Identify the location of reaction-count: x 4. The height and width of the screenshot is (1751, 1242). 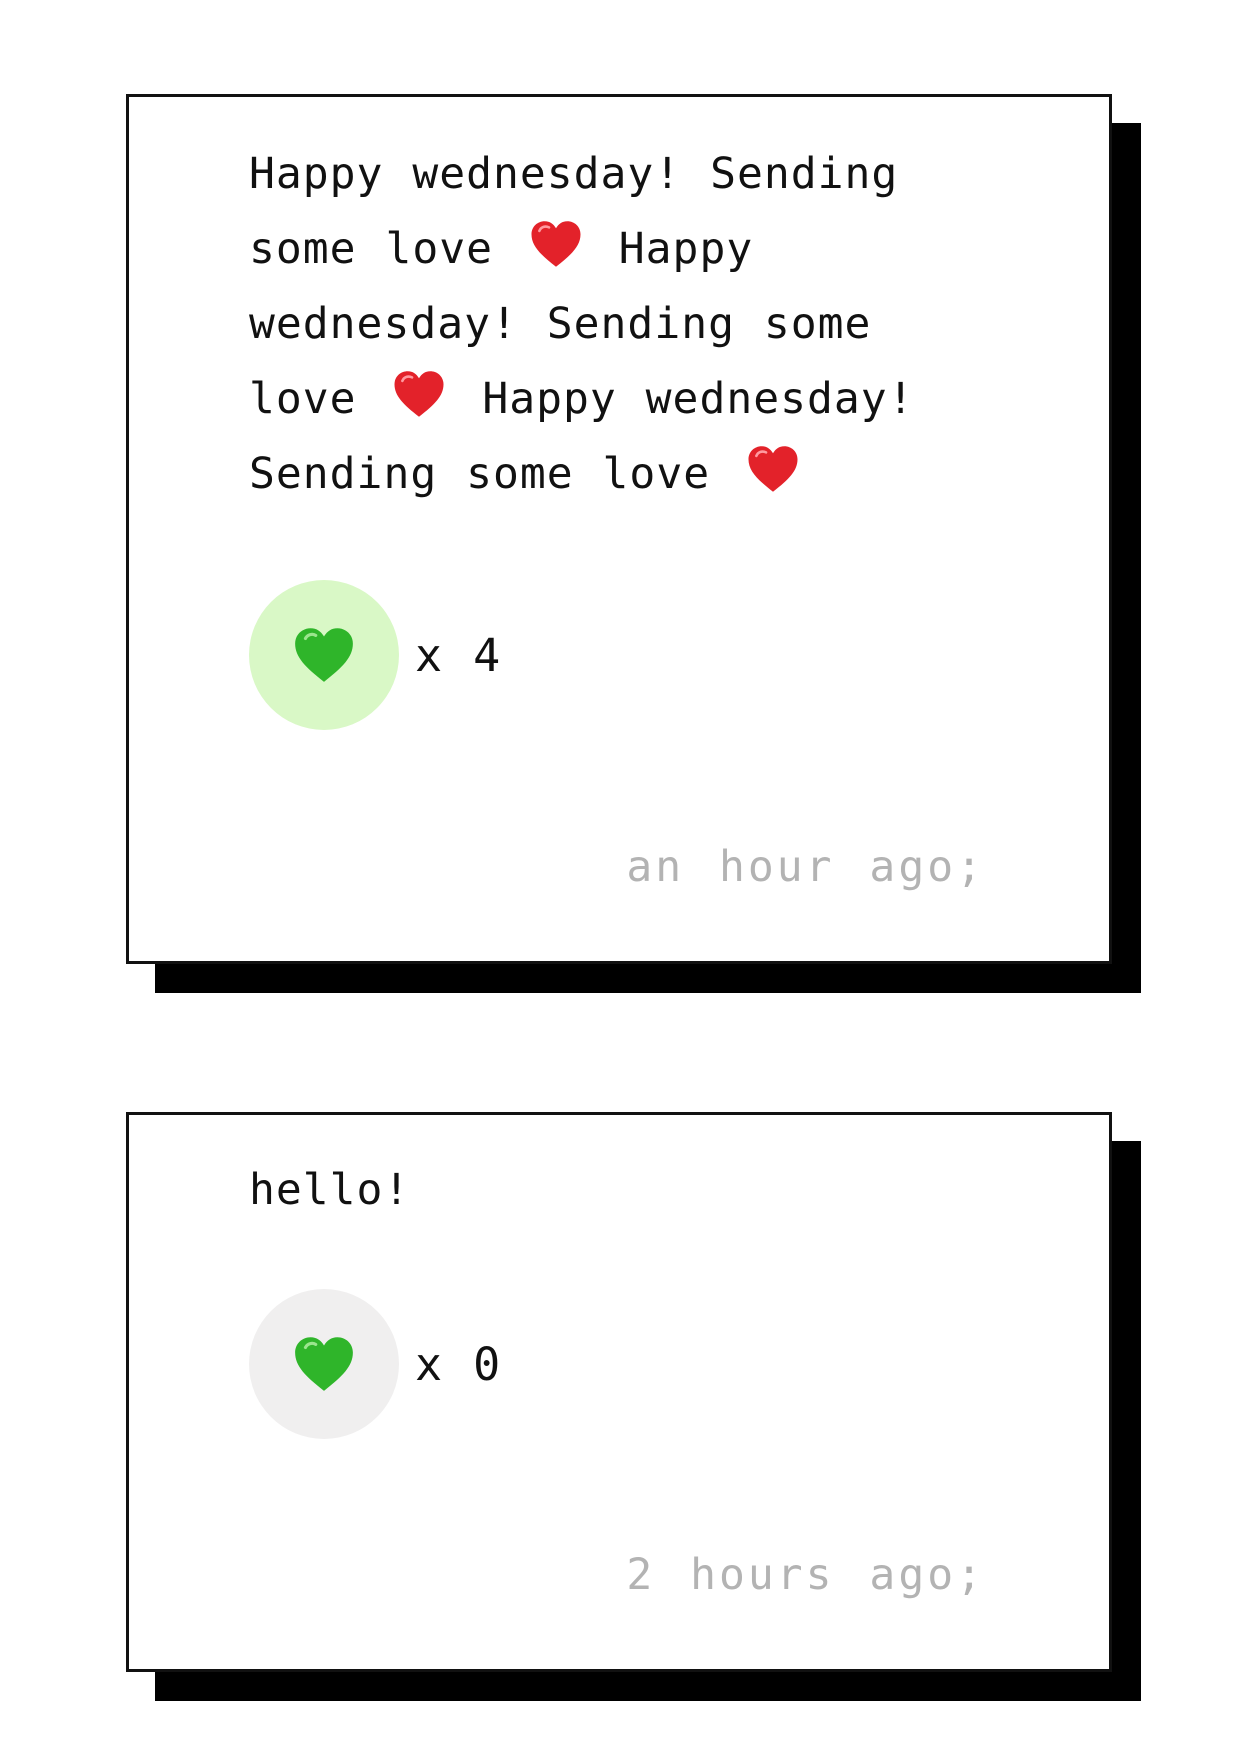
(459, 655).